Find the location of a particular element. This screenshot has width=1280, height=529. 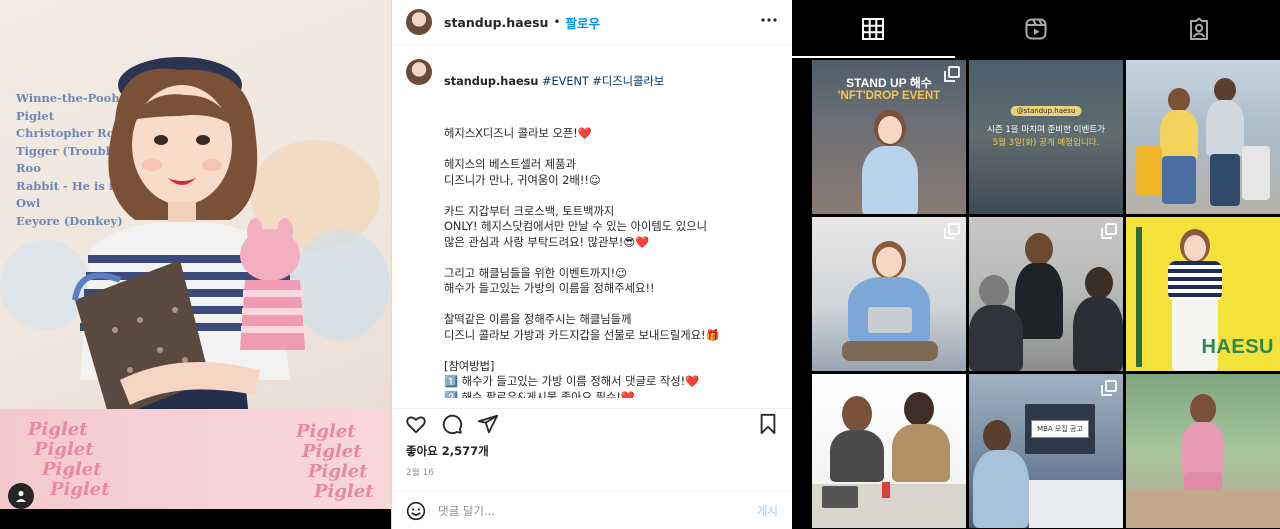

caption-line: 헤지스의 베스트셀러 제품과 is located at coordinates (510, 164).